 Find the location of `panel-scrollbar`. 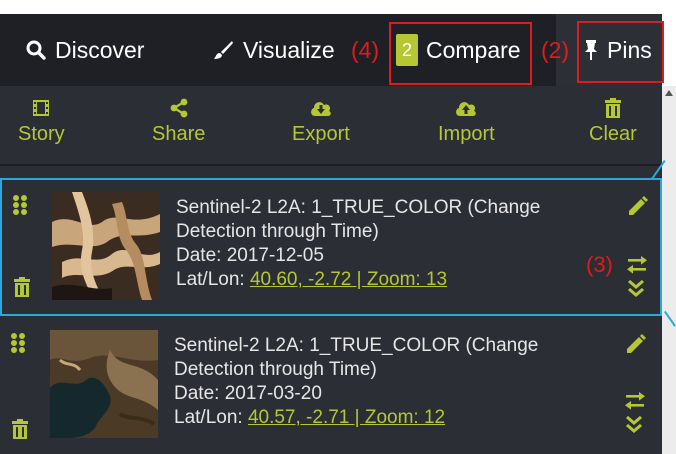

panel-scrollbar is located at coordinates (669, 270).